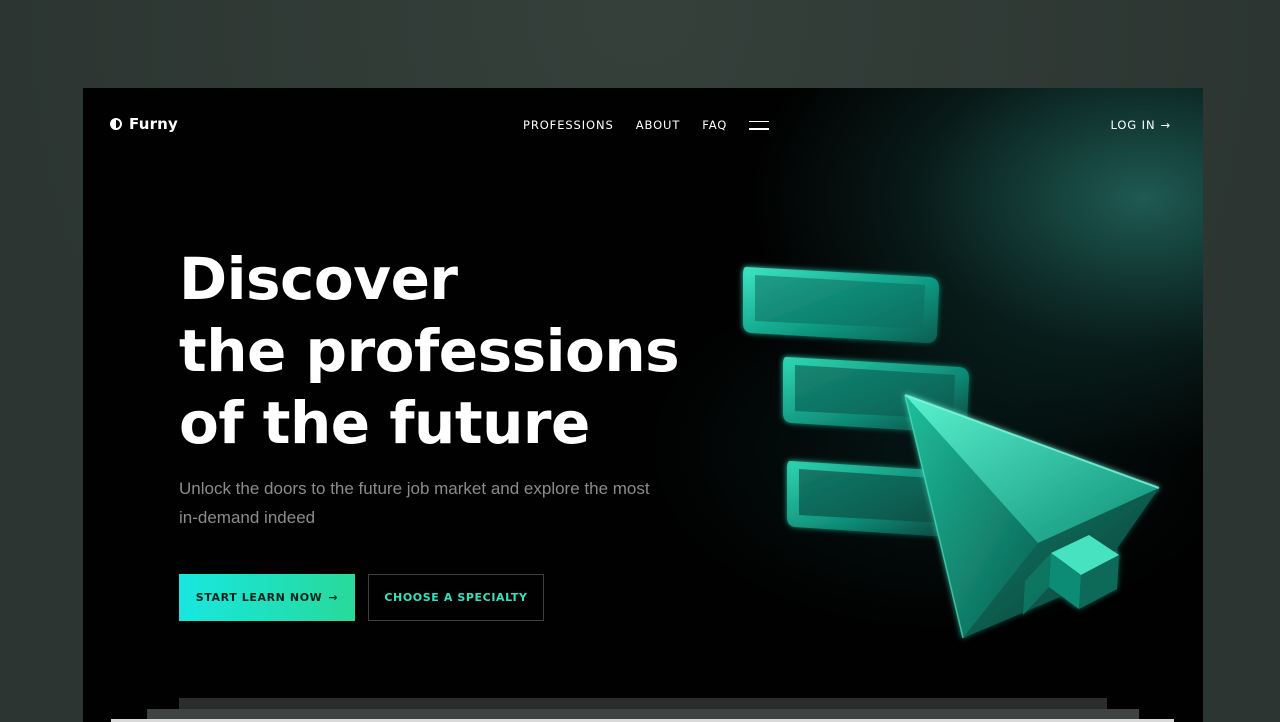 The image size is (1280, 722). Describe the element at coordinates (318, 279) in the screenshot. I see `headline-line: Discover` at that location.